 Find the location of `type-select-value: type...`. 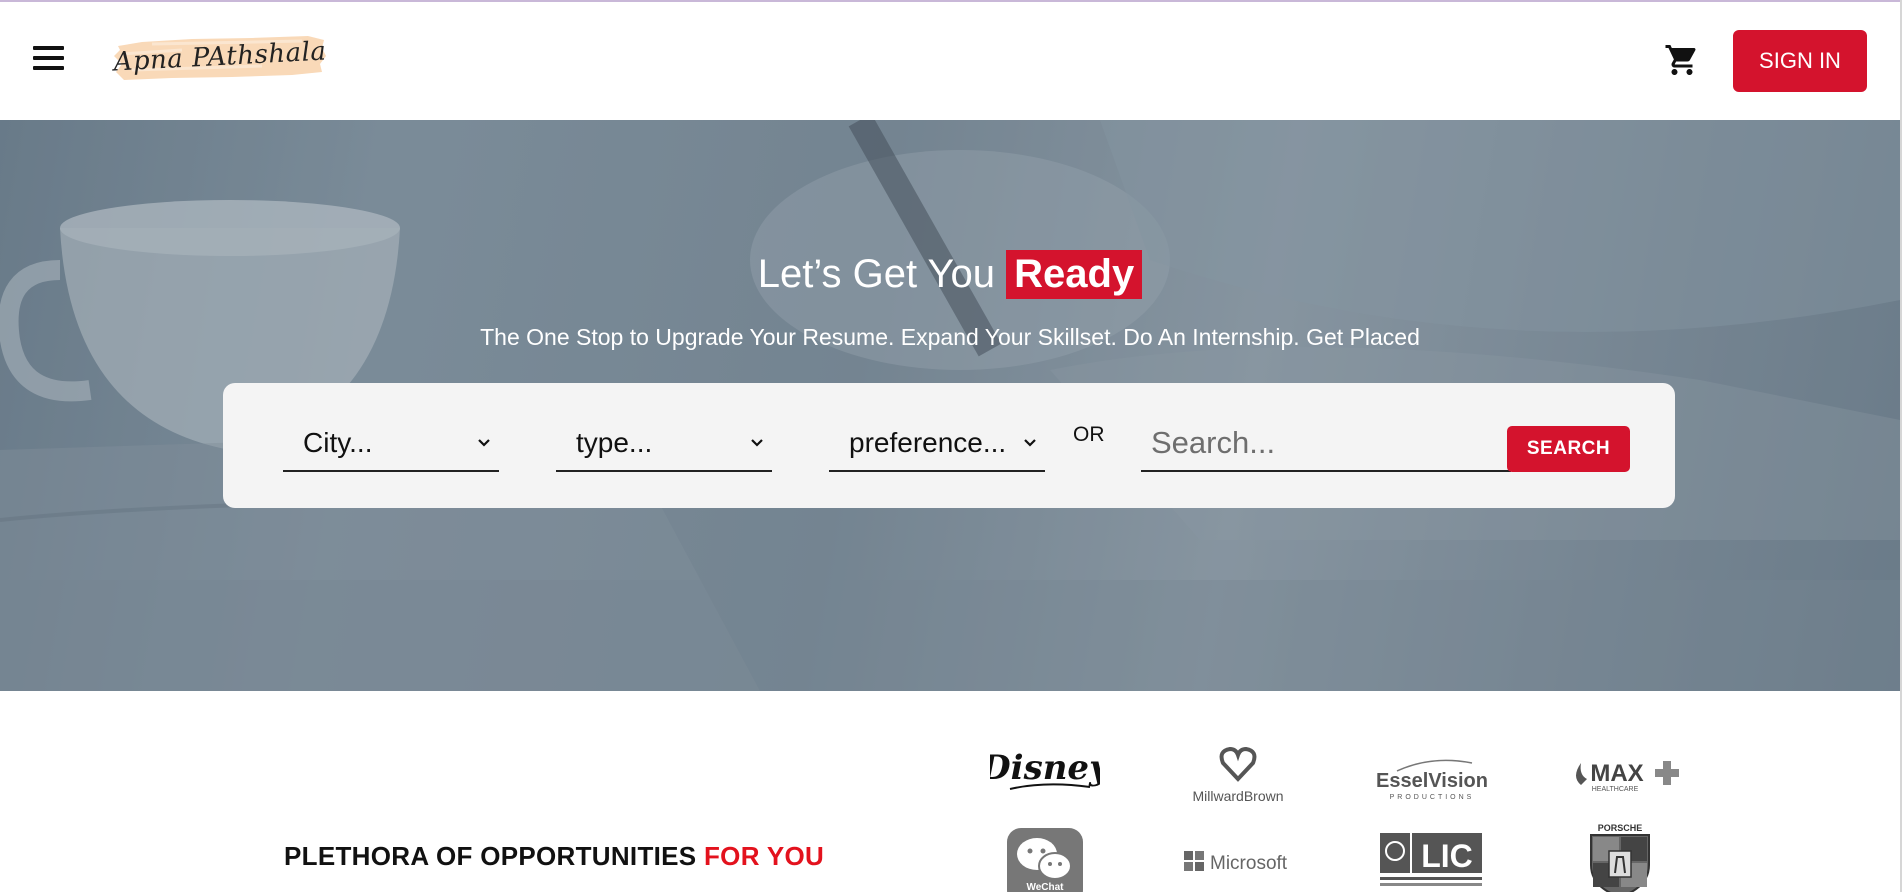

type-select-value: type... is located at coordinates (614, 442).